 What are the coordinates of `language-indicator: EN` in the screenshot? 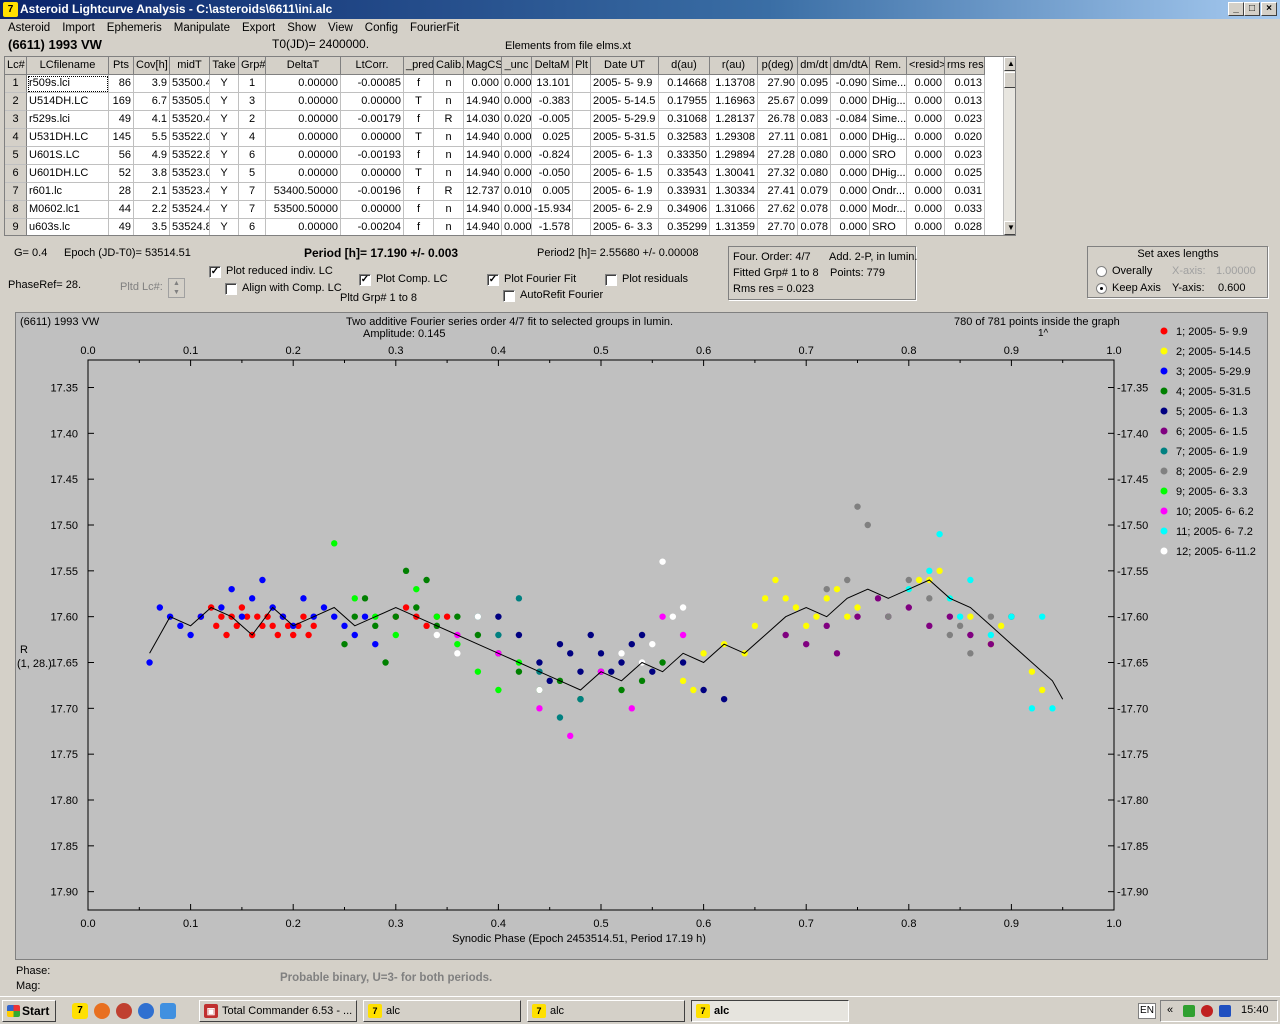 It's located at (1147, 1011).